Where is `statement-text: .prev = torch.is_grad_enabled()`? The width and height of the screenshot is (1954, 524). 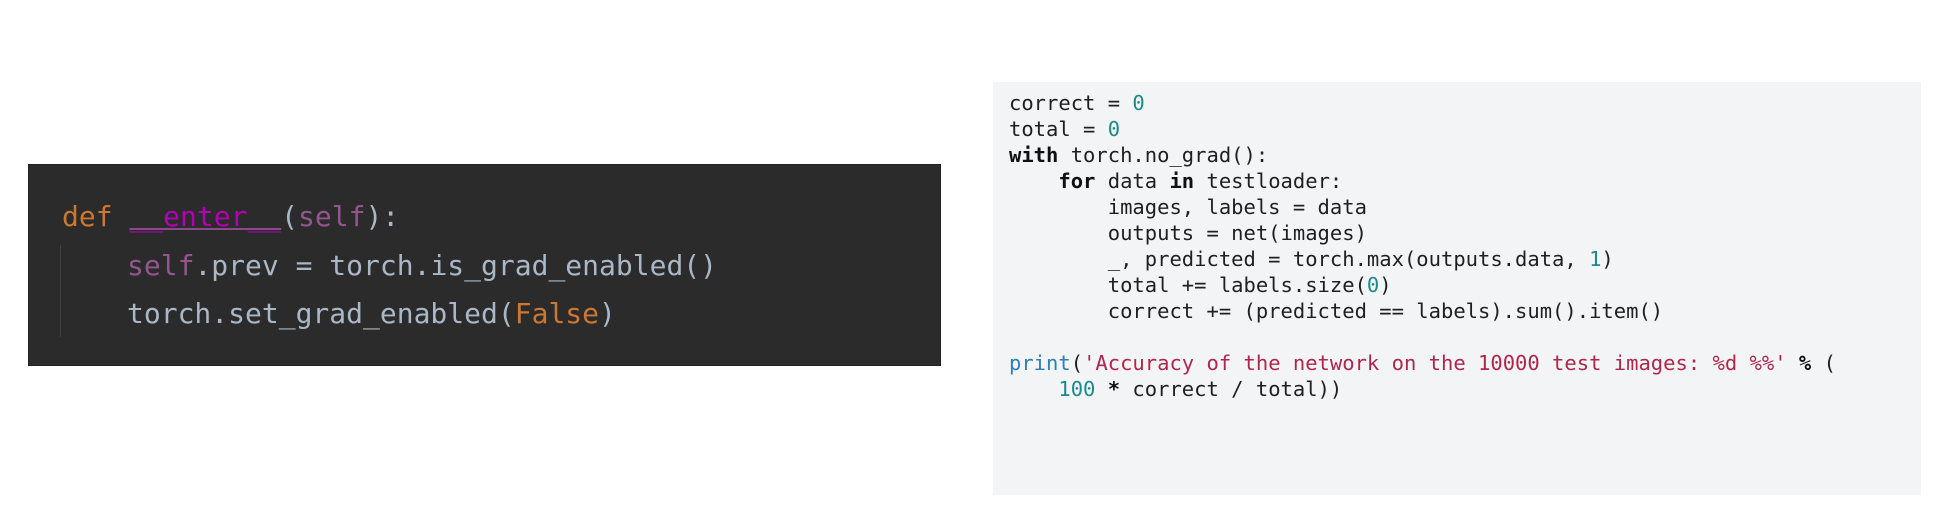 statement-text: .prev = torch.is_grad_enabled() is located at coordinates (456, 265).